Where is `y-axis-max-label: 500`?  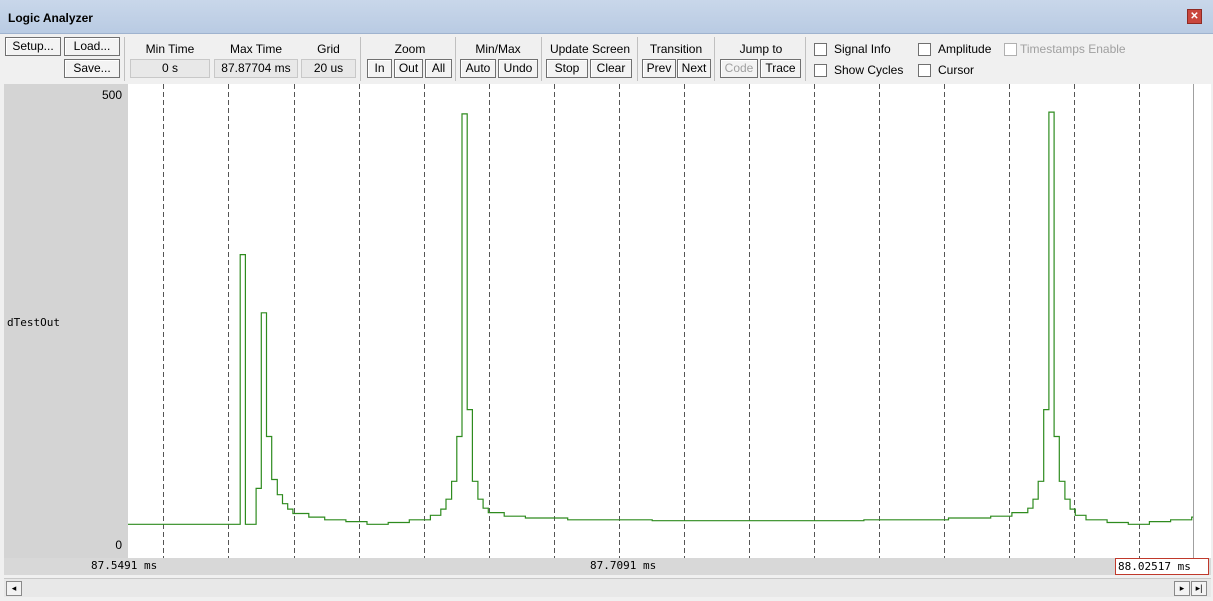
y-axis-max-label: 500 is located at coordinates (111, 95).